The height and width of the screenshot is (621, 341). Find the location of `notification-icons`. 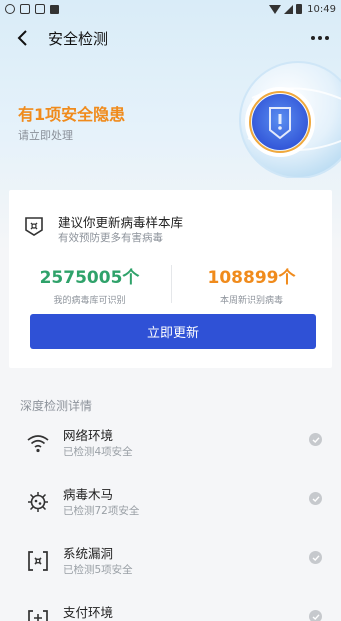

notification-icons is located at coordinates (32, 9).